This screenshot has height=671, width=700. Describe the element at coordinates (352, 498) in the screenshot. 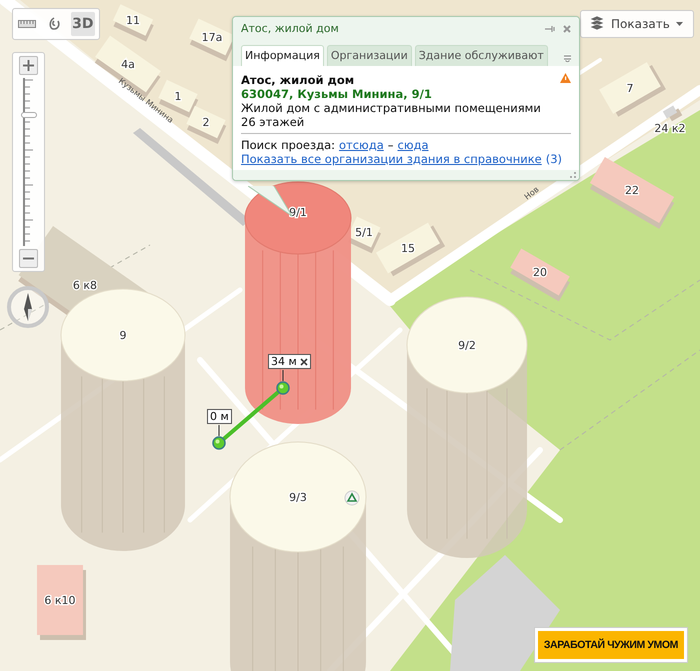

I see `marker-icon` at that location.